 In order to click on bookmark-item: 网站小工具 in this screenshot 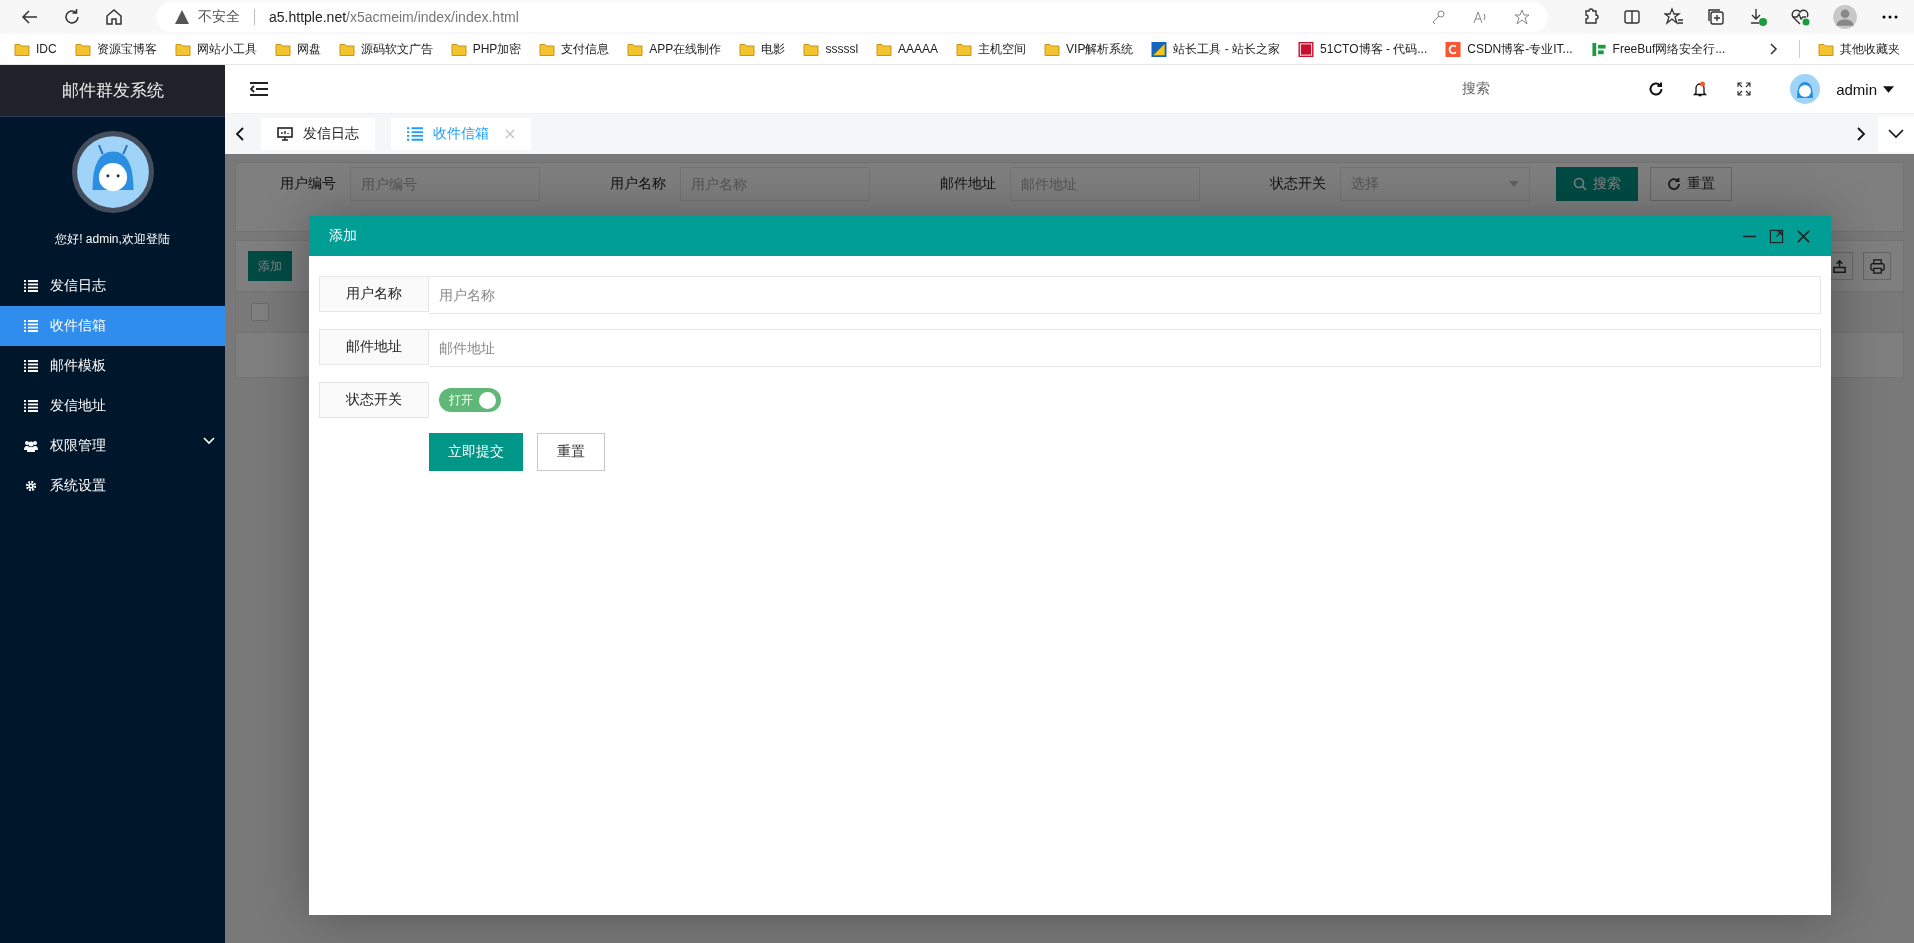, I will do `click(215, 49)`.